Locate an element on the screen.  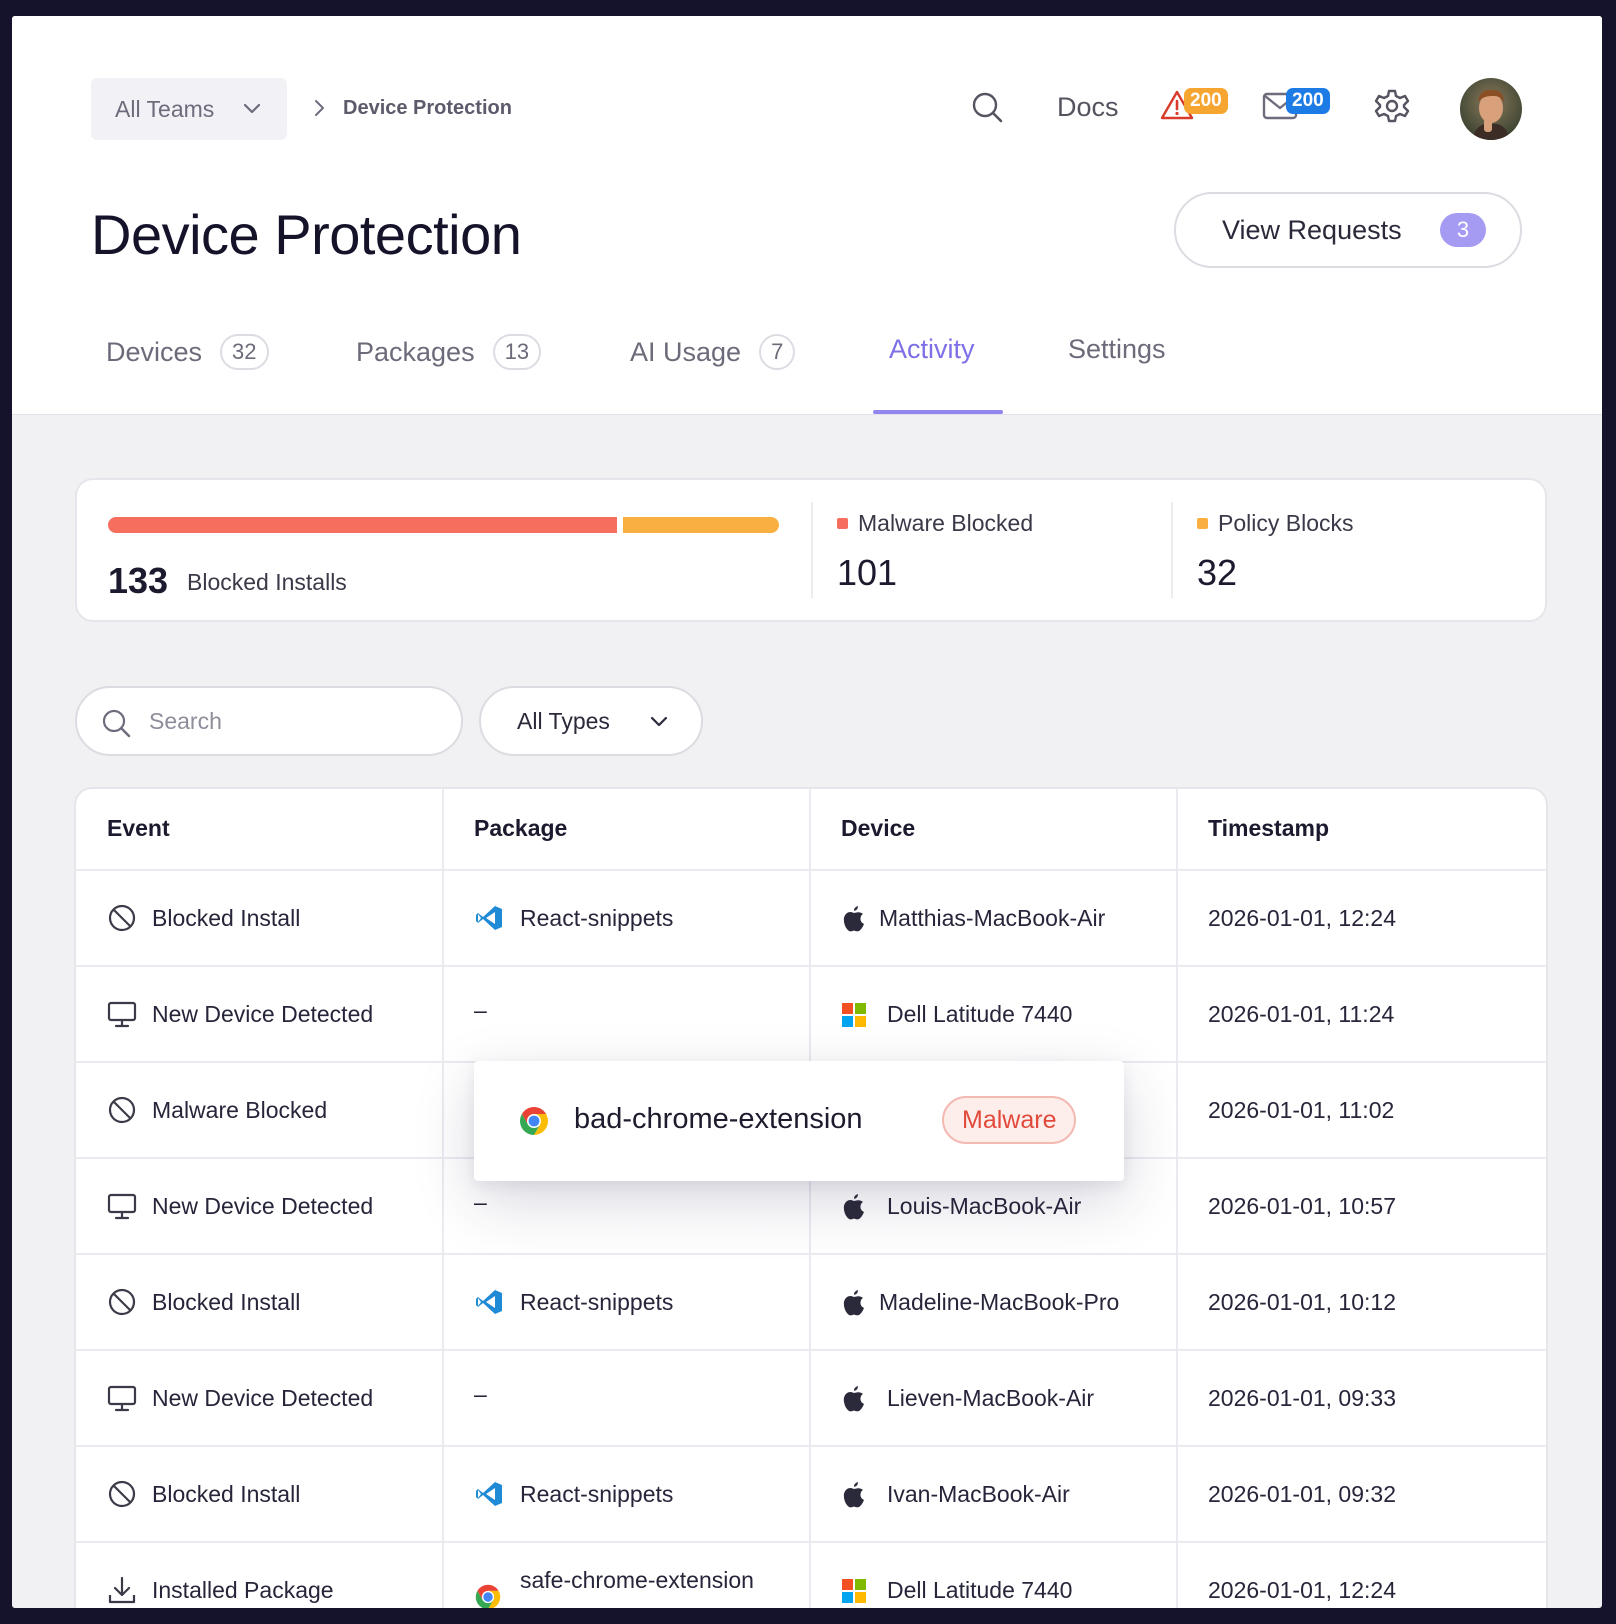
device-cell: Ivan-MacBook-Air is located at coordinates (978, 1494).